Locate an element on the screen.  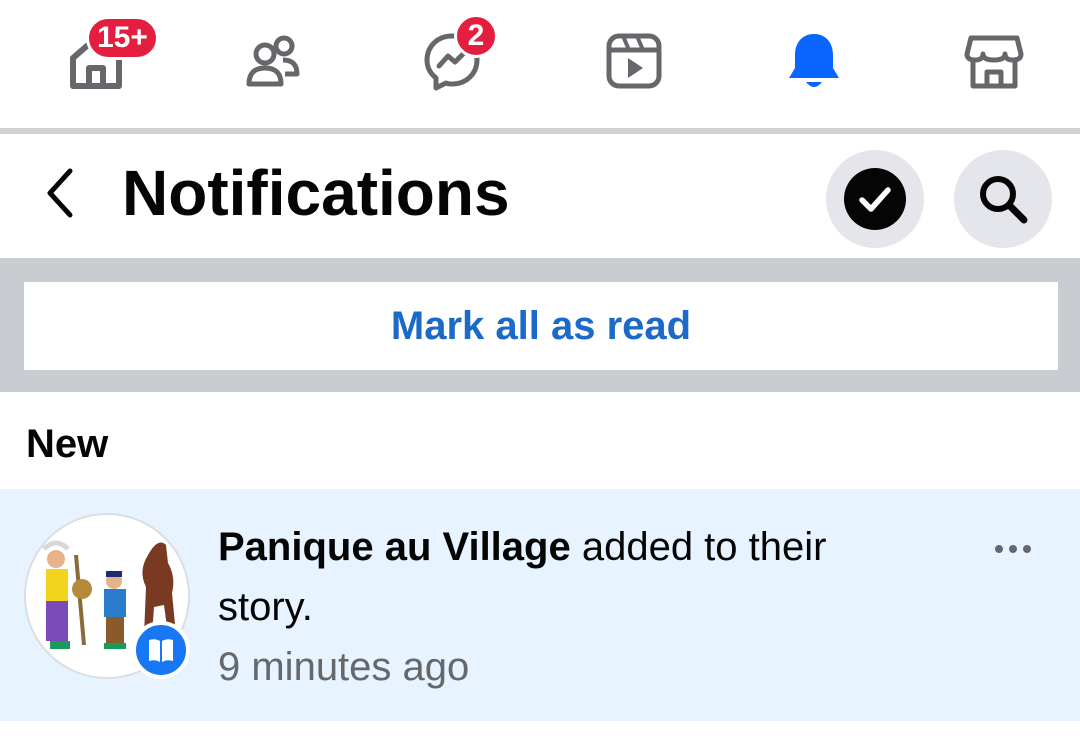
nav-video is located at coordinates (634, 61).